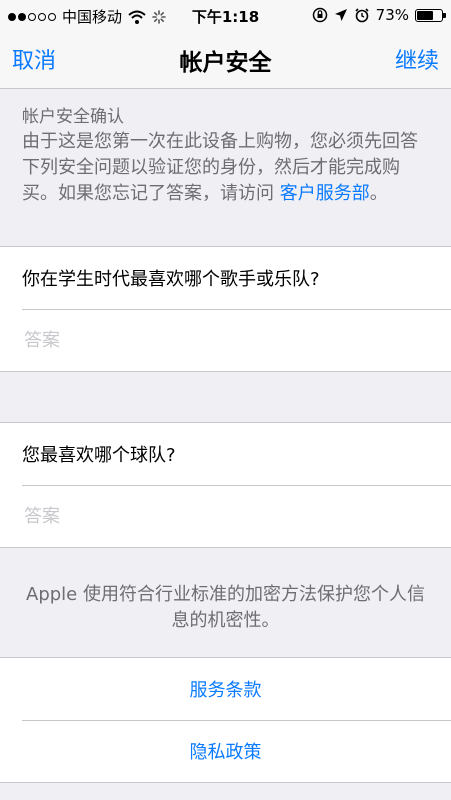 The height and width of the screenshot is (800, 451). What do you see at coordinates (362, 15) in the screenshot?
I see `alarm-icon` at bounding box center [362, 15].